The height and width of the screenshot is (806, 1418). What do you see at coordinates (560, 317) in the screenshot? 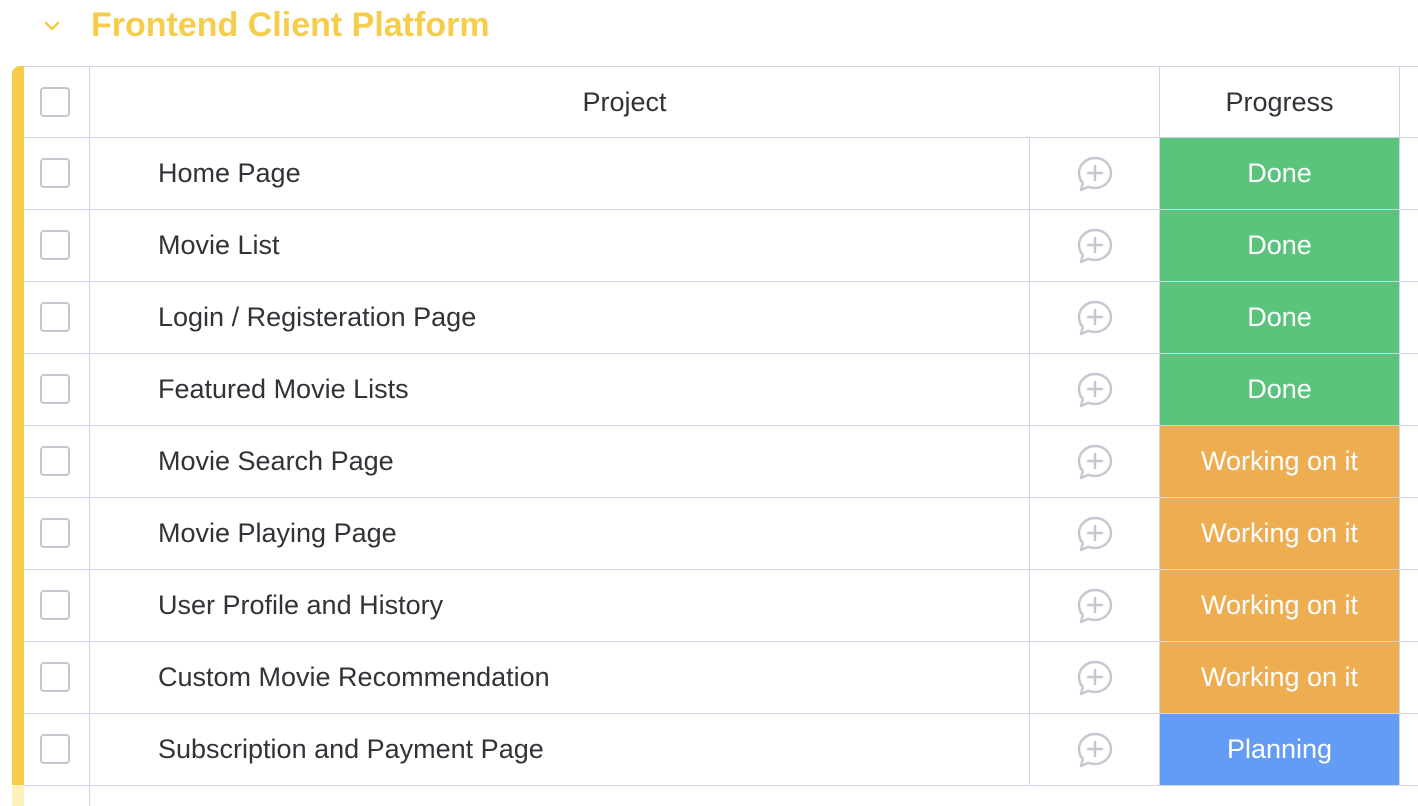
I see `project-name-cell: Login / Registeration Page` at bounding box center [560, 317].